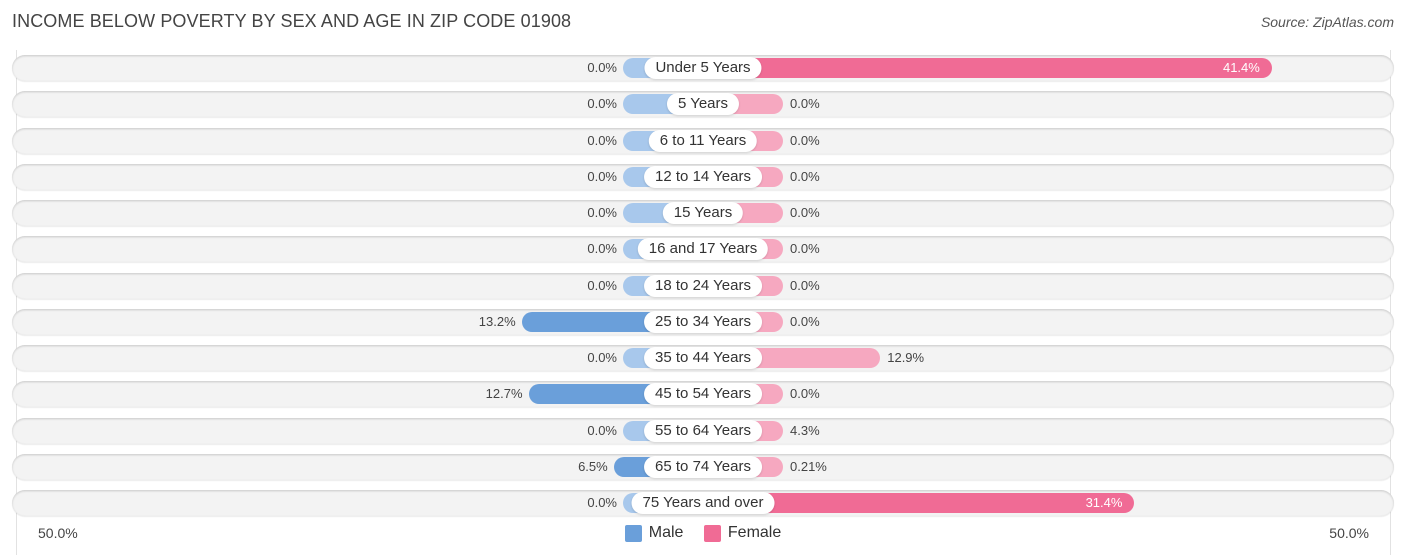 Image resolution: width=1406 pixels, height=559 pixels. I want to click on gridline-left, so click(16, 302).